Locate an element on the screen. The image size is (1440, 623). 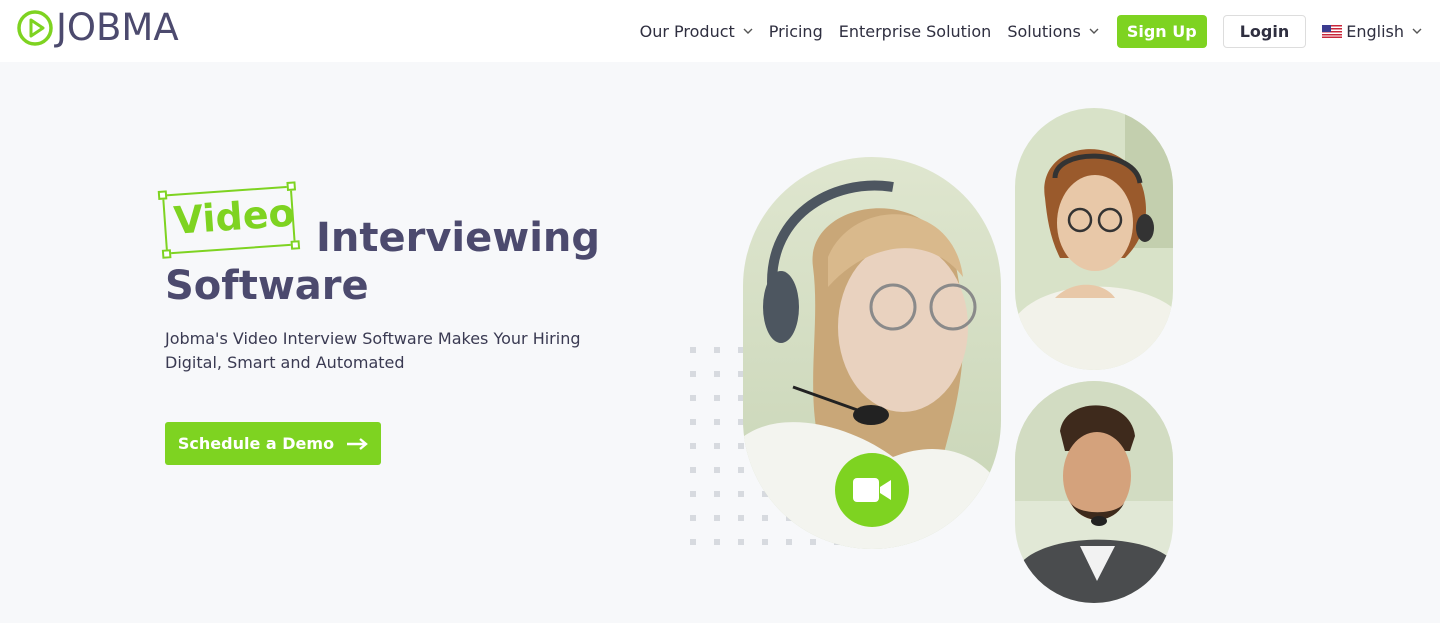
jobma-logo: JOBMA is located at coordinates (97, 28).